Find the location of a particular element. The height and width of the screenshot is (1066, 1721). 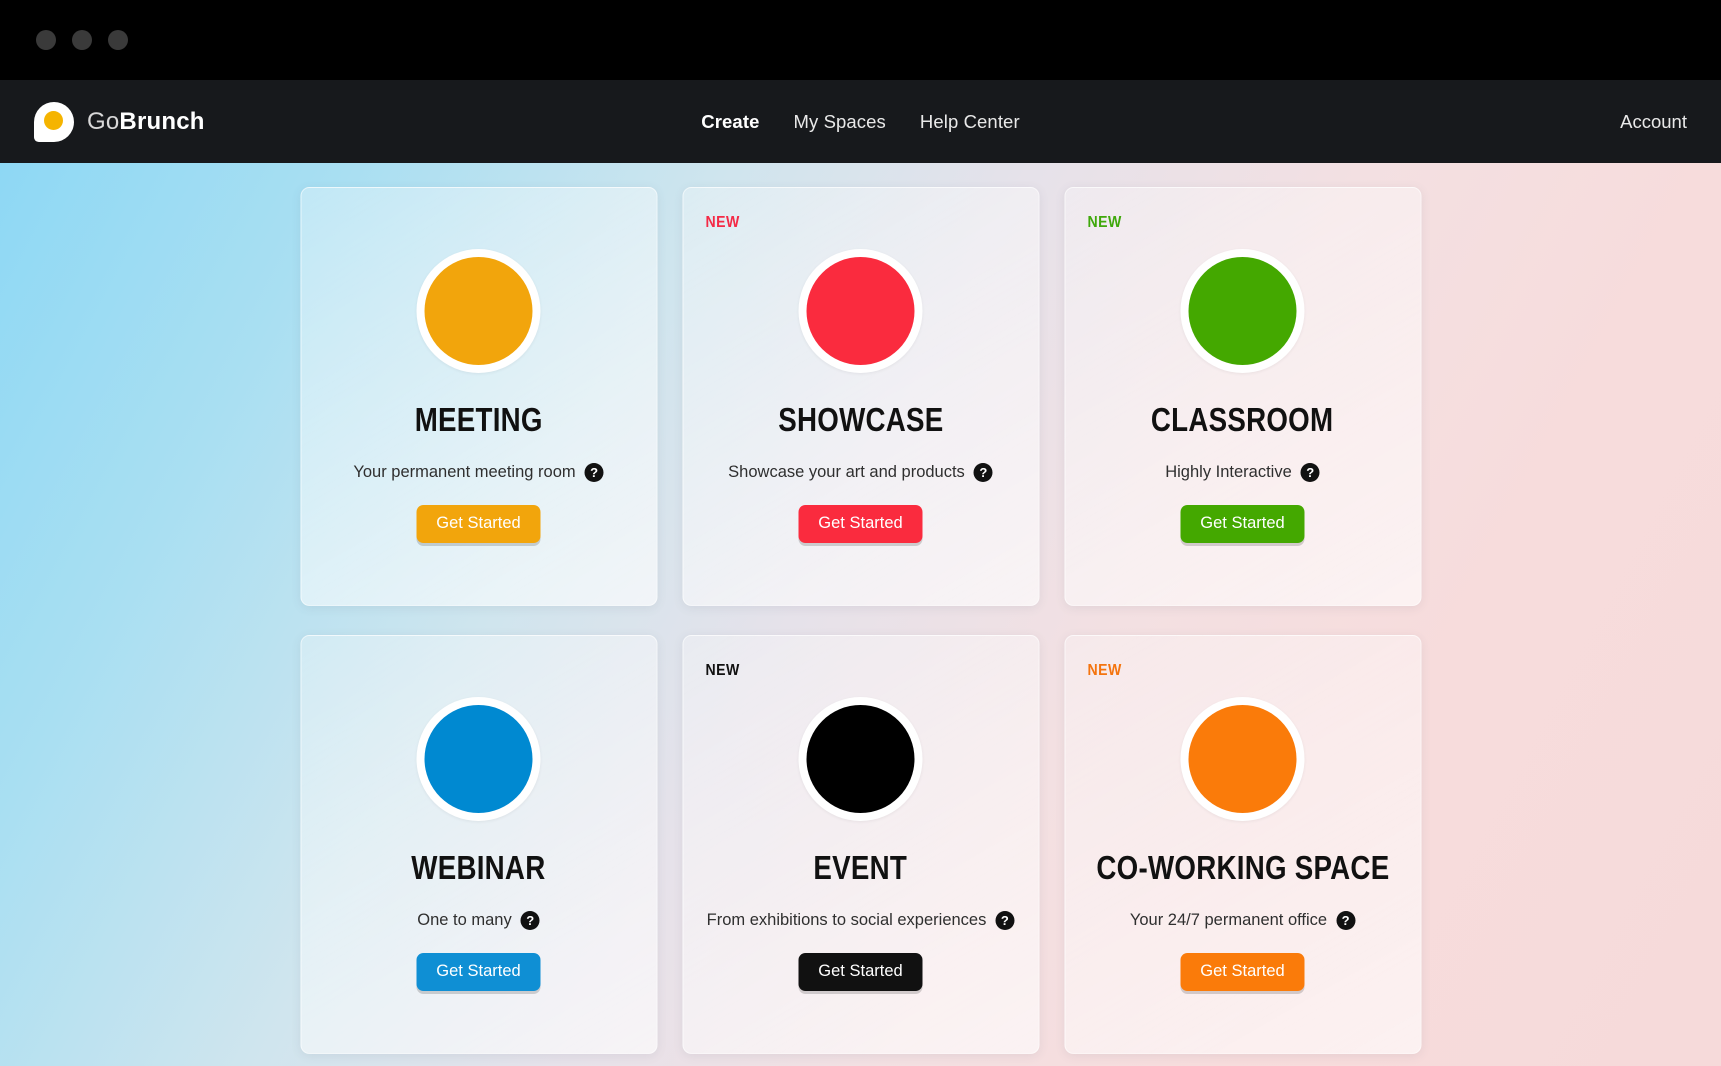

room-title-co-working-space: CO-WORKING SPACE is located at coordinates (1242, 867).